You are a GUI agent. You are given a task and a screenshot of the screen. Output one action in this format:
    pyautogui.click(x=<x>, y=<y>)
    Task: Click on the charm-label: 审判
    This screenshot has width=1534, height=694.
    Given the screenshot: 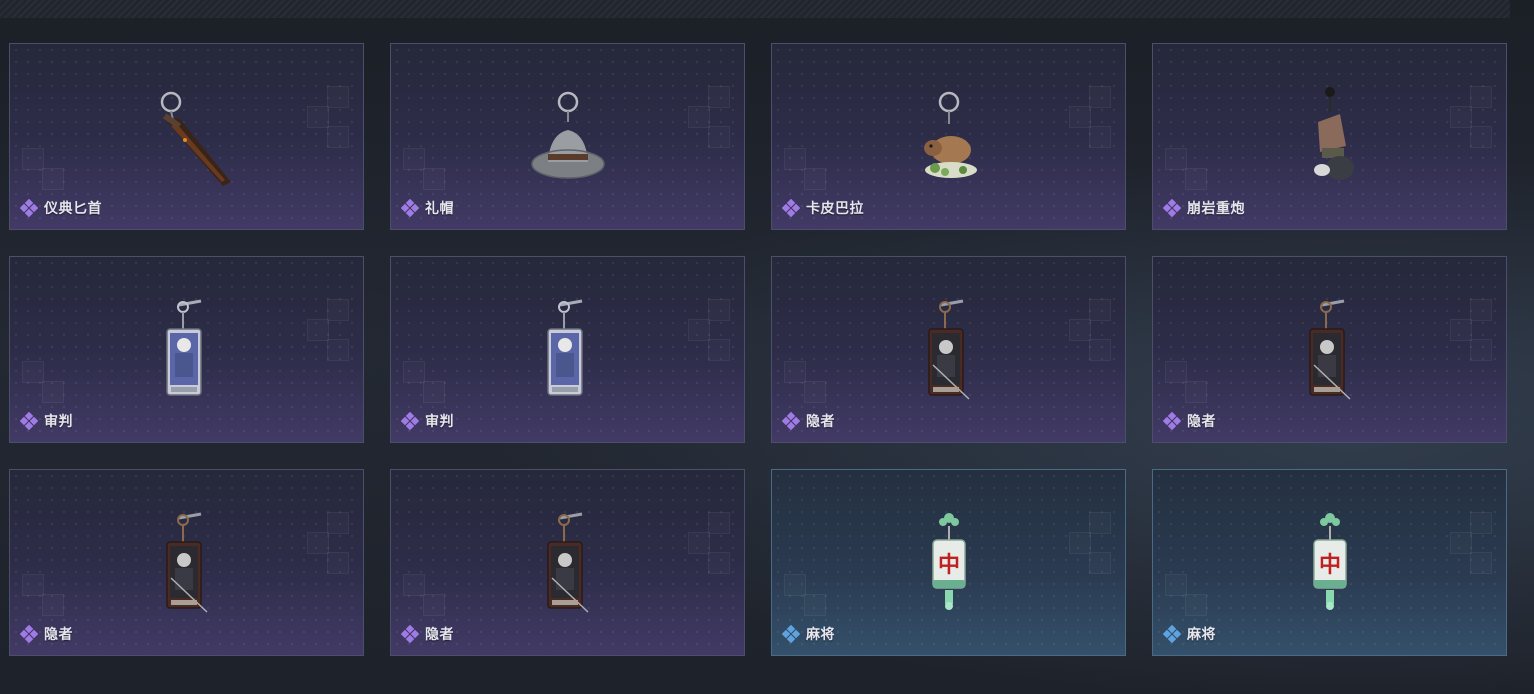 What is the action you would take?
    pyautogui.click(x=427, y=421)
    